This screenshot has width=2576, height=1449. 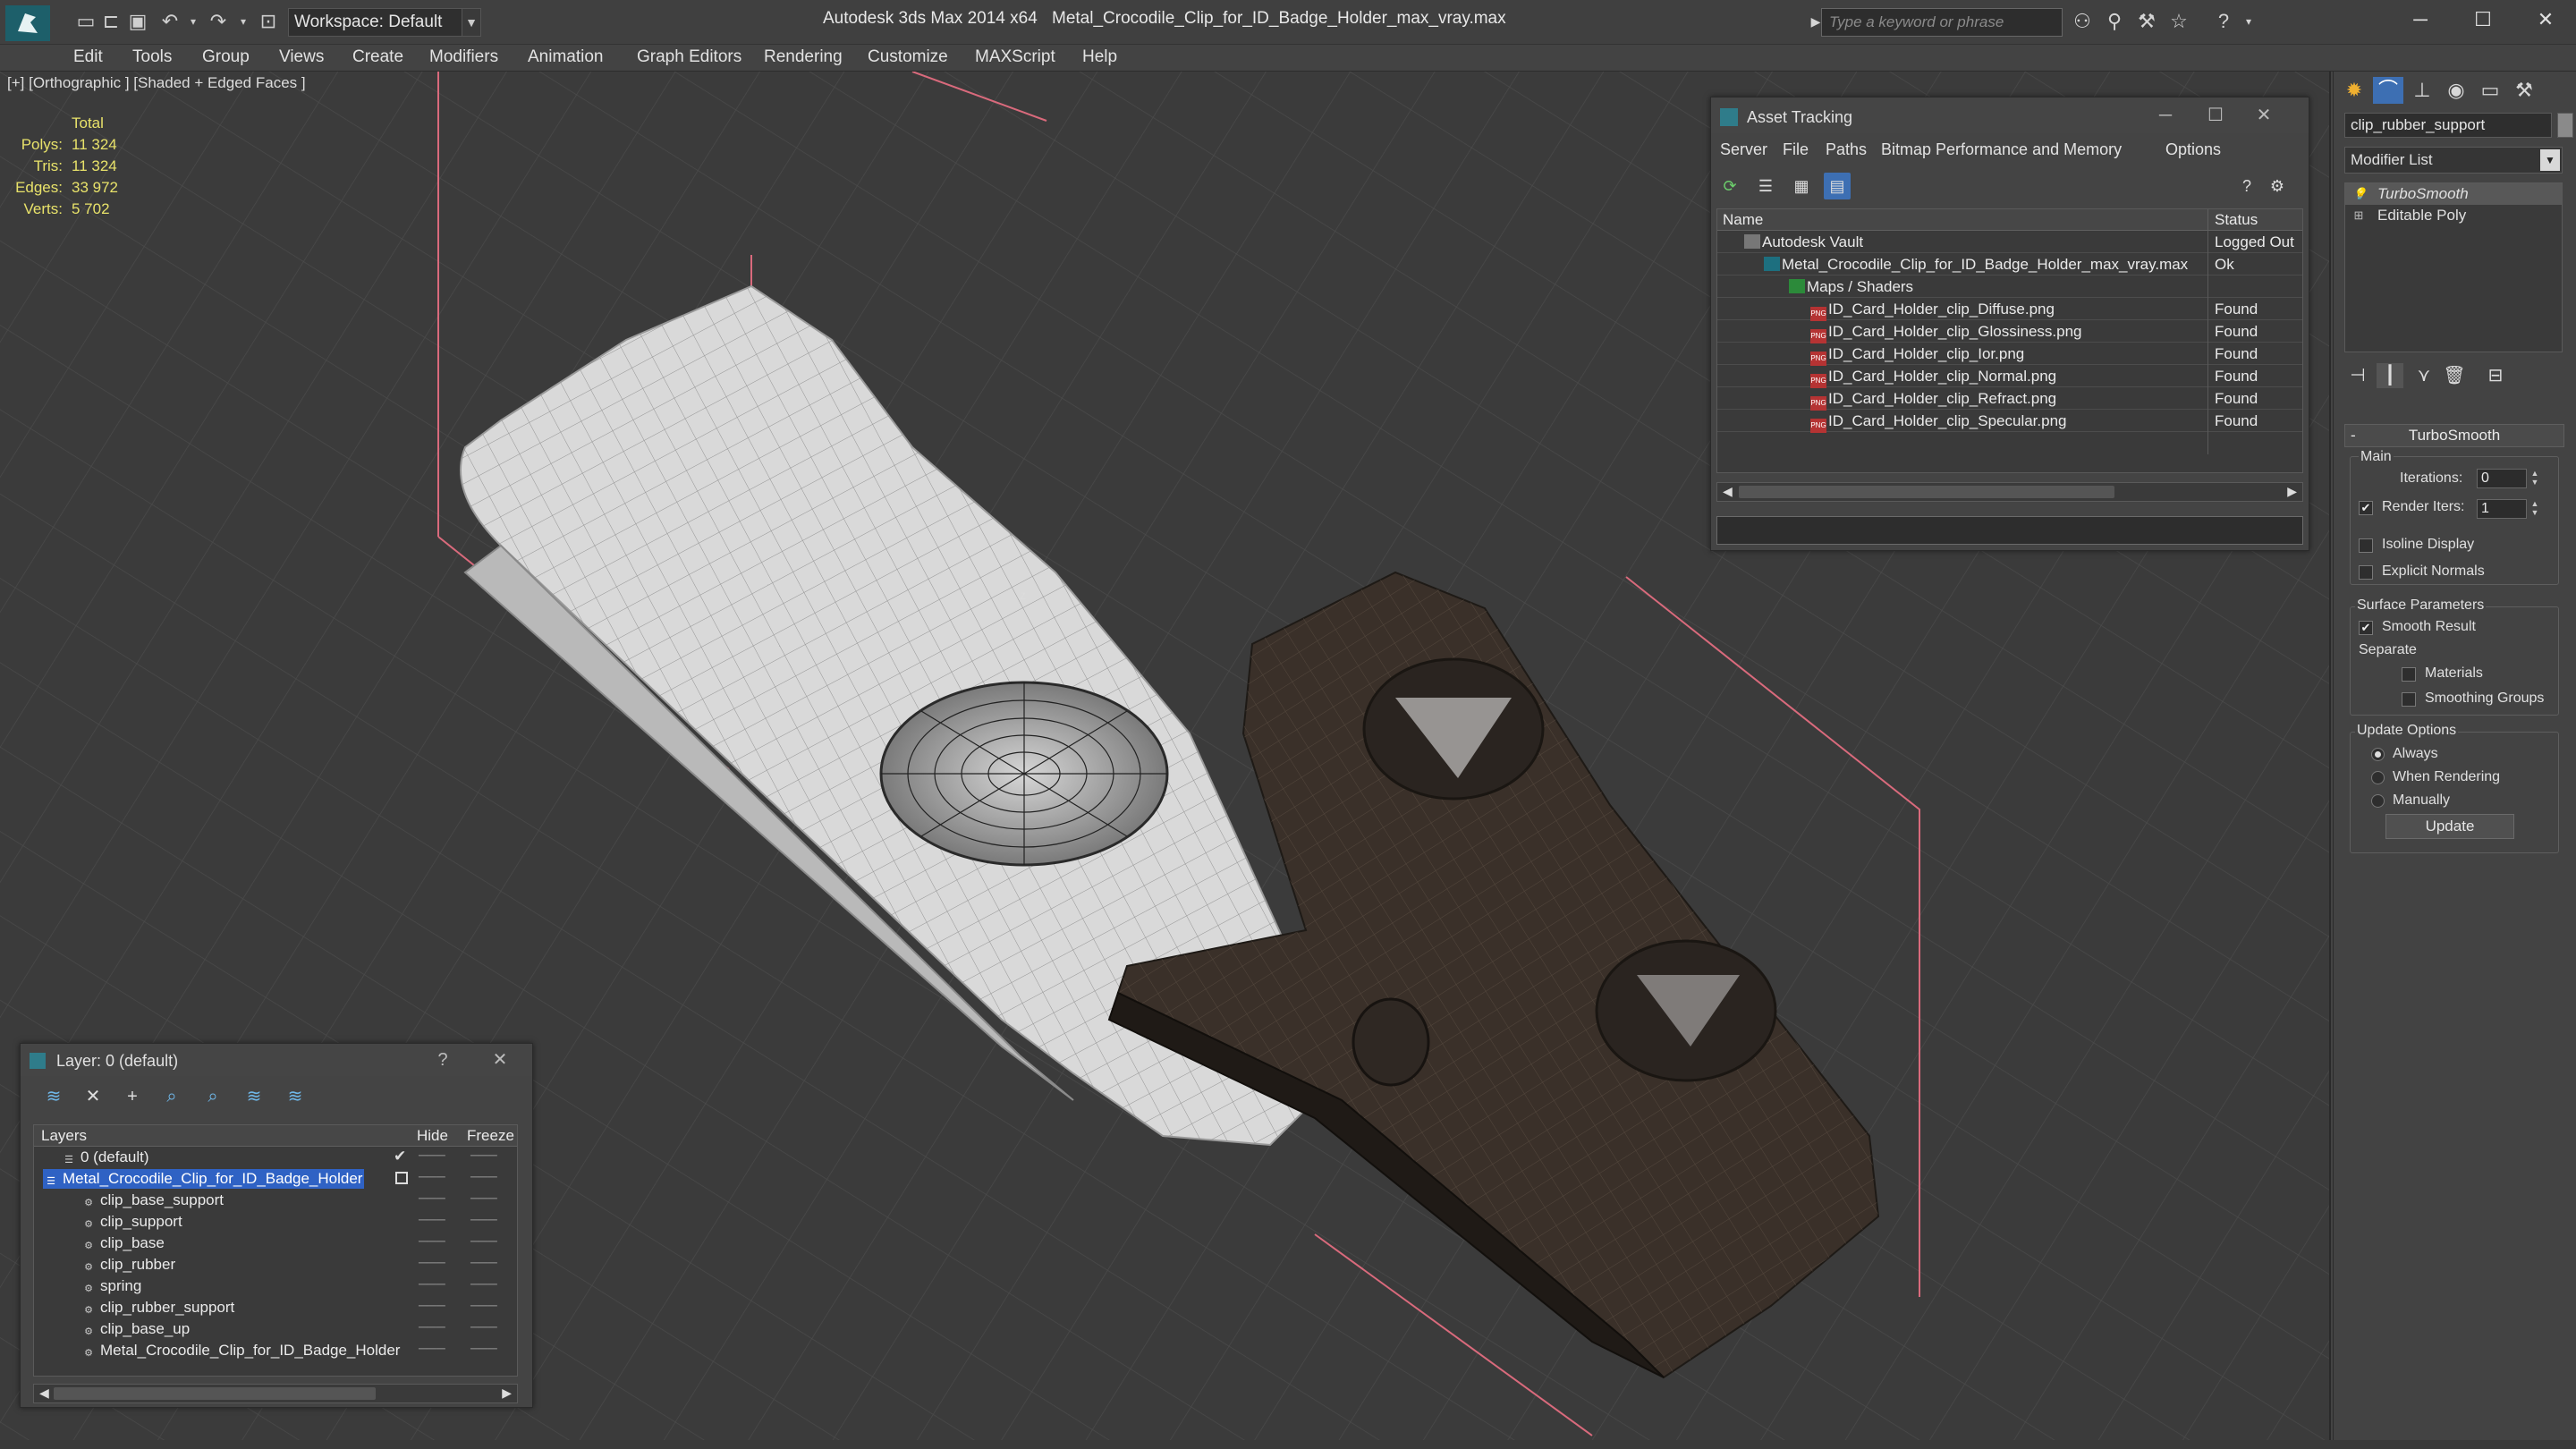 What do you see at coordinates (275, 1243) in the screenshot?
I see `layer-row: ⚙ clip_base ─── ───` at bounding box center [275, 1243].